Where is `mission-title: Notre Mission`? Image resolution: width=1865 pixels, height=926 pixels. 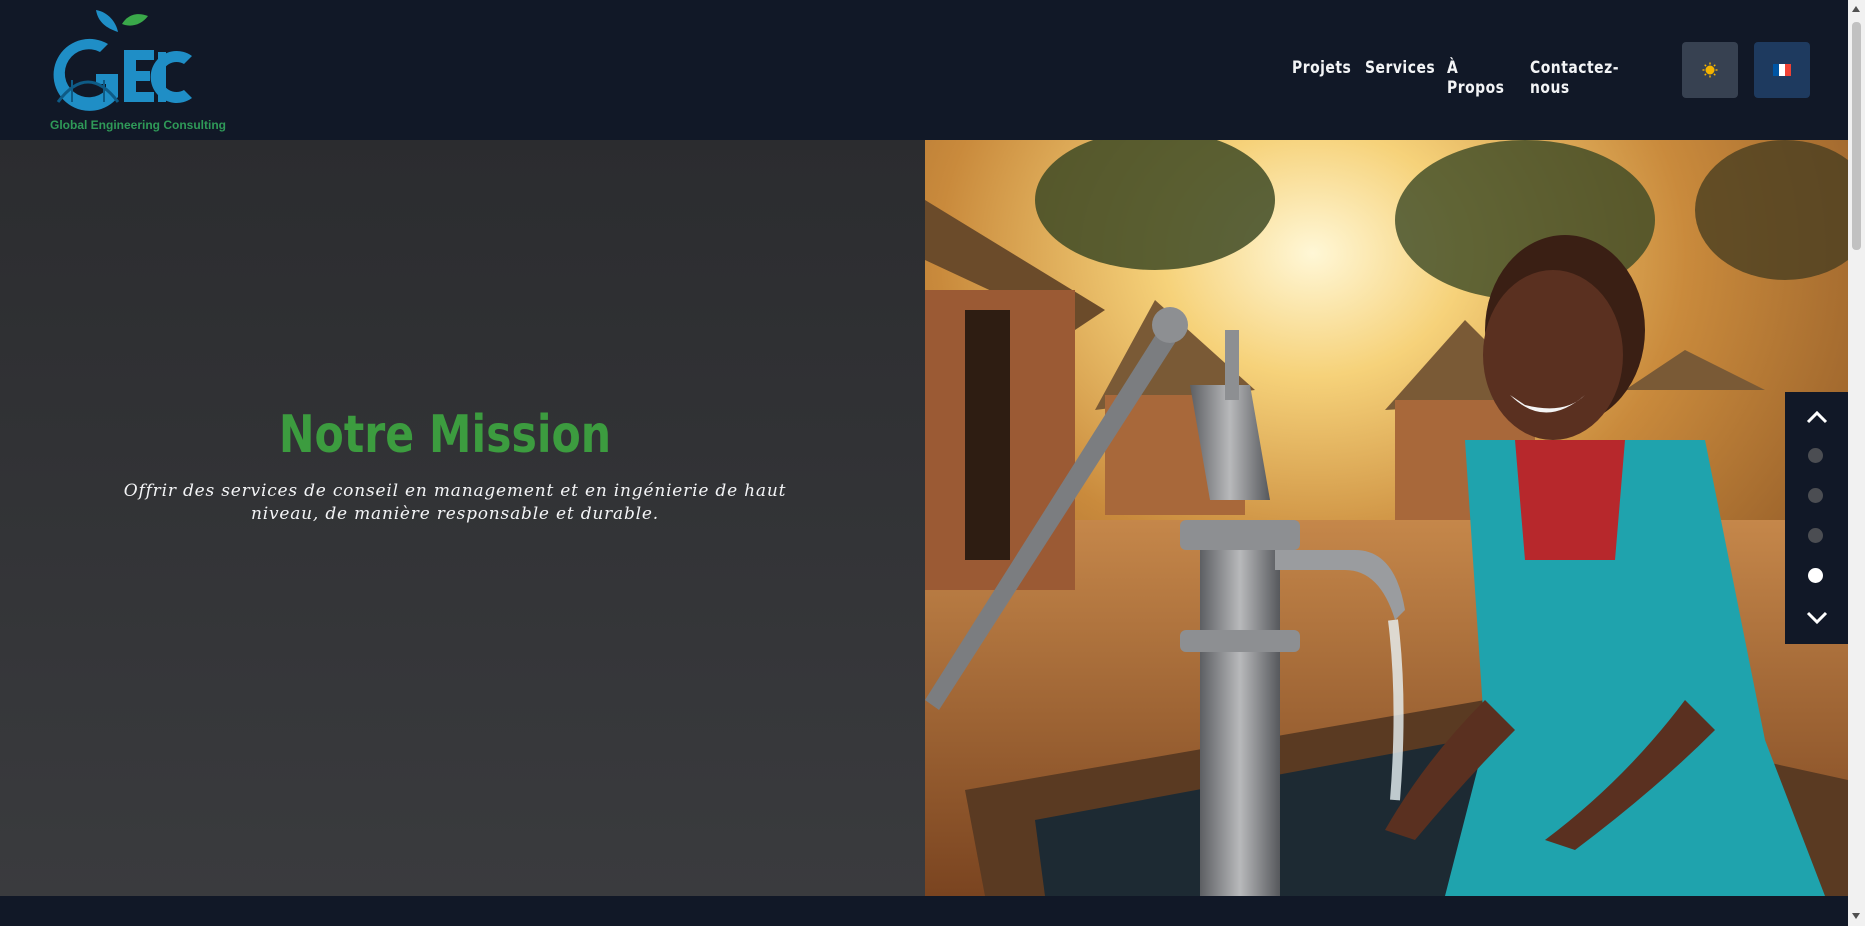 mission-title: Notre Mission is located at coordinates (445, 435).